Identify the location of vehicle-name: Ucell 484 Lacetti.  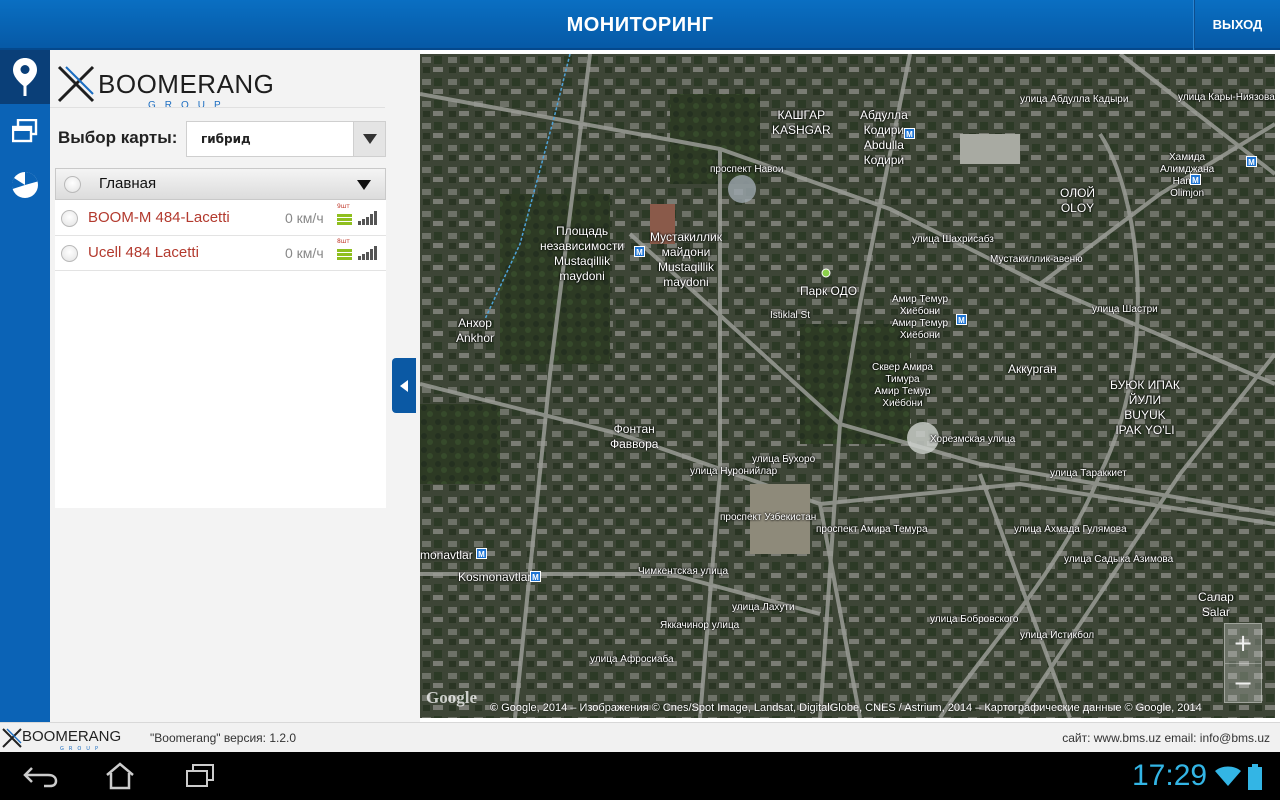
(143, 253).